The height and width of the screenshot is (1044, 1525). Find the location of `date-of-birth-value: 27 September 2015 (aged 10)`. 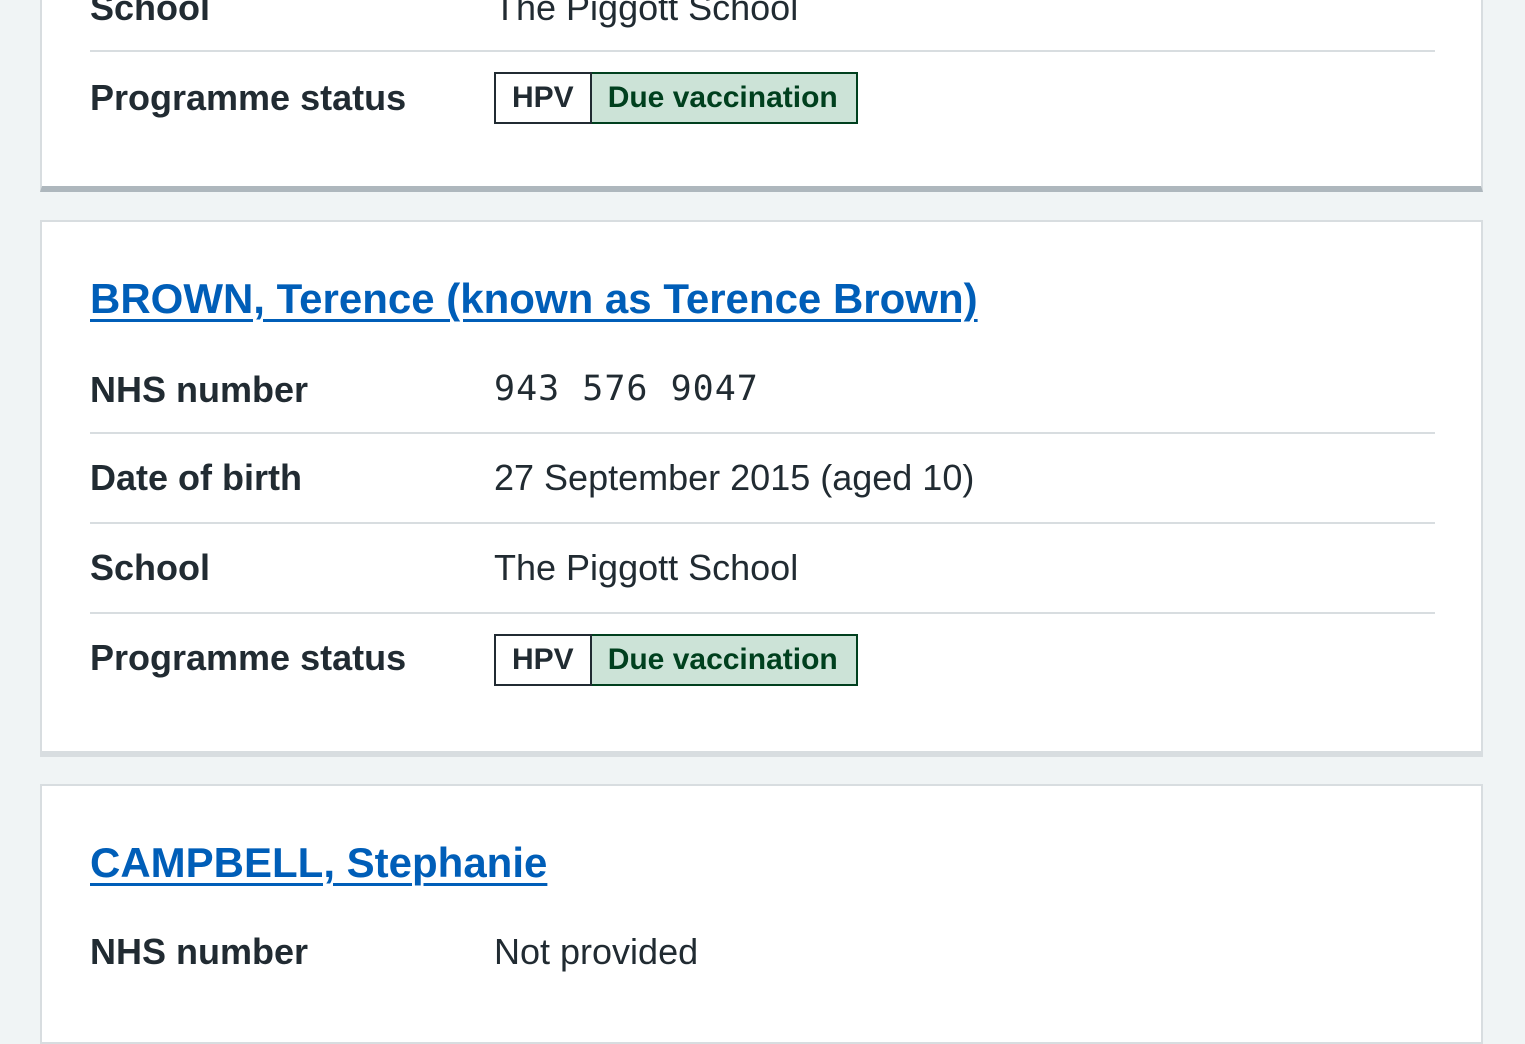

date-of-birth-value: 27 September 2015 (aged 10) is located at coordinates (734, 477).